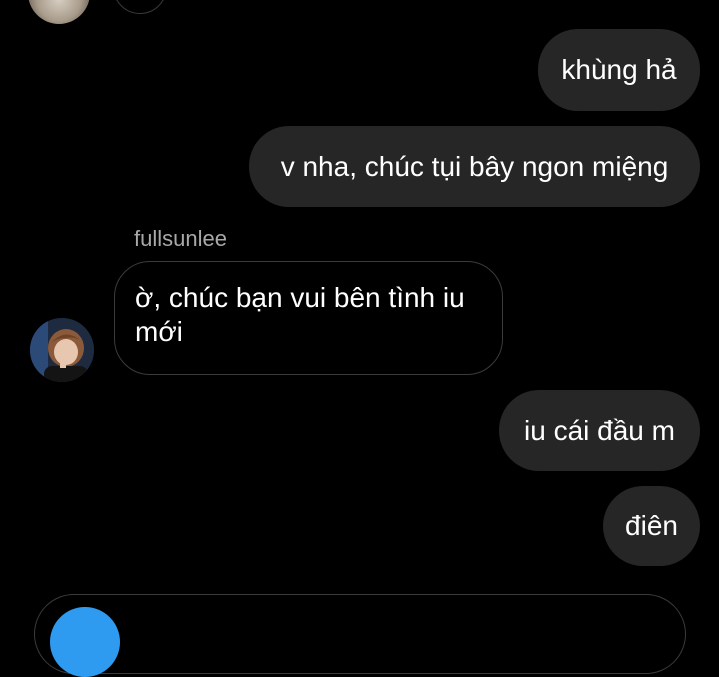  I want to click on outgoing-message-bubble: điên, so click(651, 526).